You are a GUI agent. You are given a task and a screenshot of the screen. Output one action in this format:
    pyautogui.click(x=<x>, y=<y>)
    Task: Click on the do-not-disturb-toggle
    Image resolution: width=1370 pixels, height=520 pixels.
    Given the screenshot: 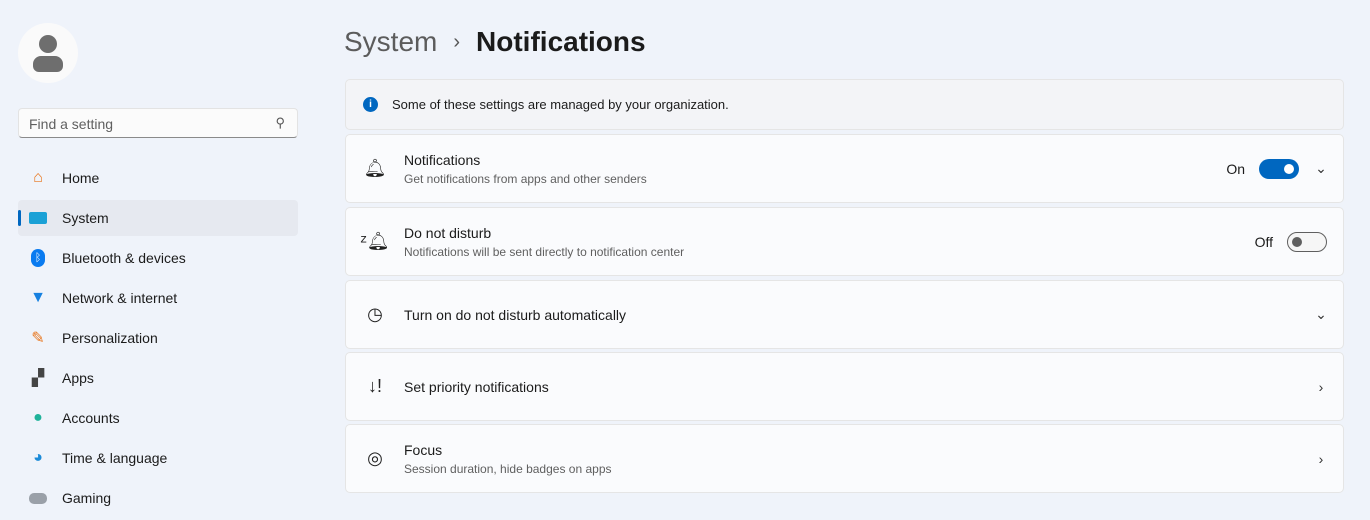 What is the action you would take?
    pyautogui.click(x=1307, y=241)
    